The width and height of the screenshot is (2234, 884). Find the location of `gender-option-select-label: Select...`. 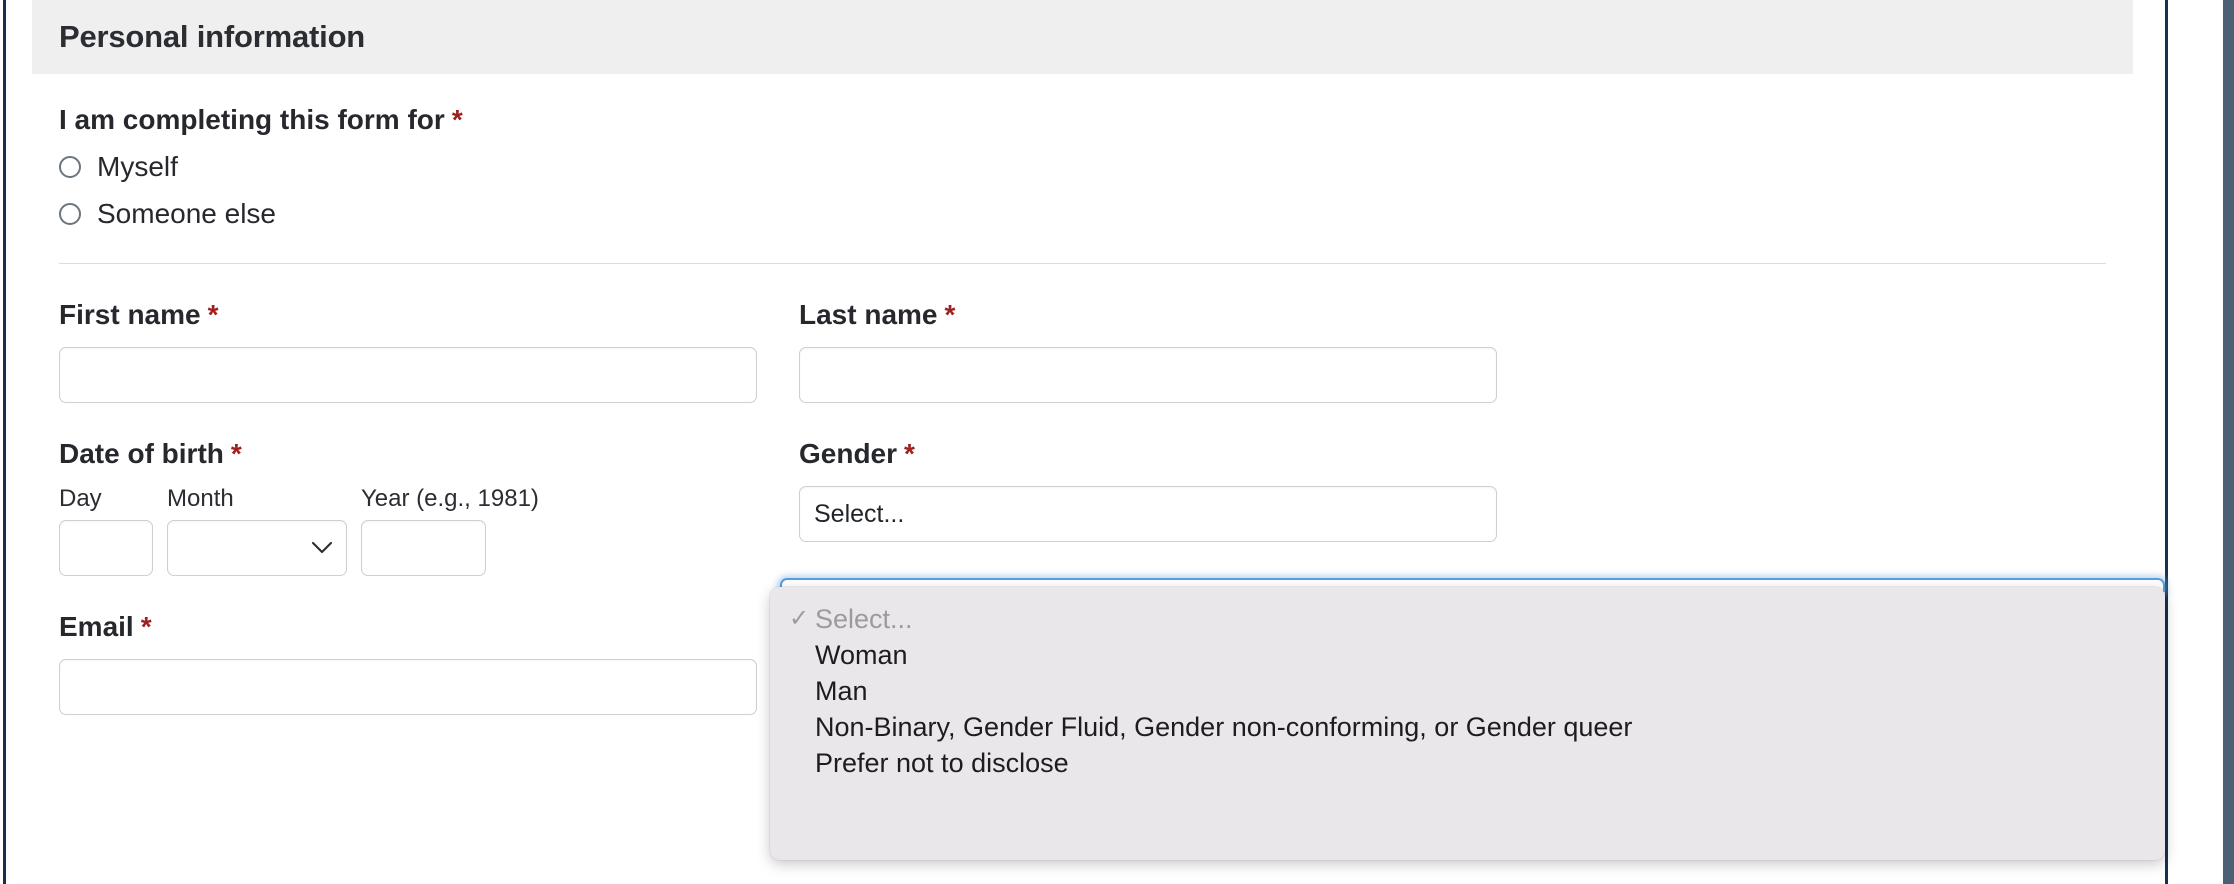

gender-option-select-label: Select... is located at coordinates (864, 618).